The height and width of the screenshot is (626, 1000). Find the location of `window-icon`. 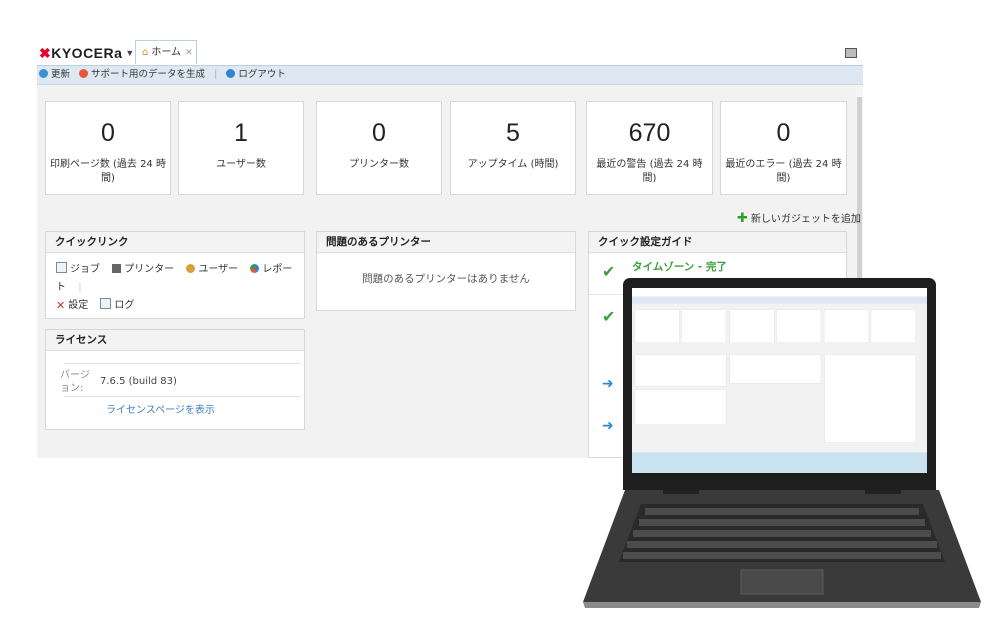

window-icon is located at coordinates (851, 53).